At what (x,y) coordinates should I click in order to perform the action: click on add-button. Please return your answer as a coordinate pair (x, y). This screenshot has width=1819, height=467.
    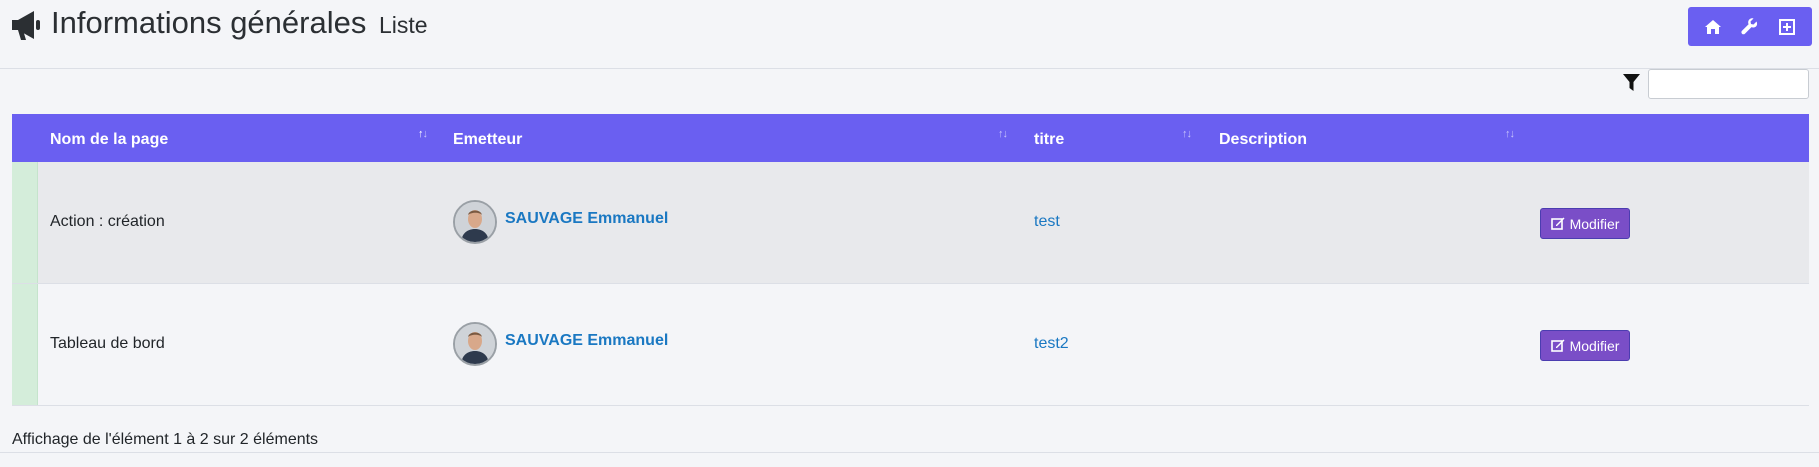
    Looking at the image, I should click on (1787, 27).